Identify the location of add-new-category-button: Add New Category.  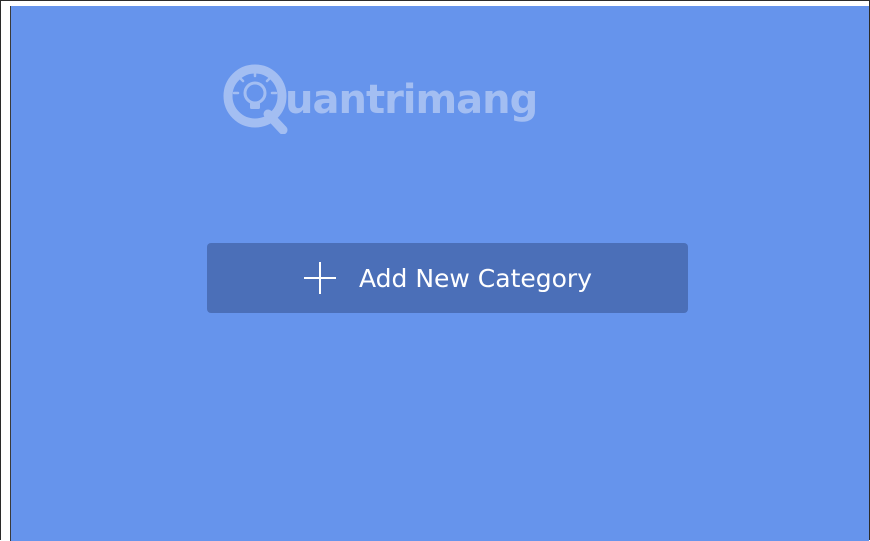
(447, 278).